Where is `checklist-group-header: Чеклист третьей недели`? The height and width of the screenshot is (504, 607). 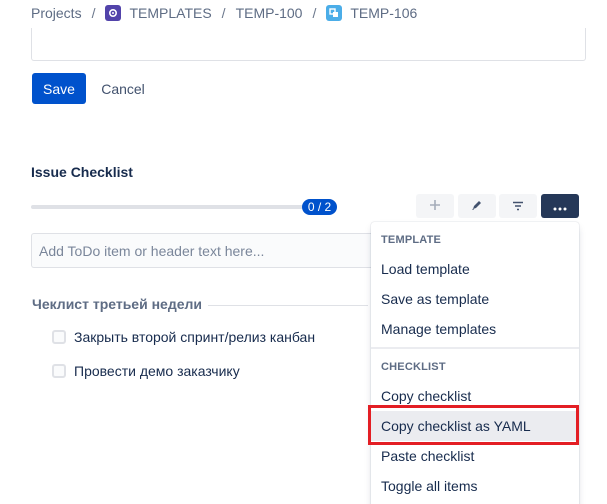
checklist-group-header: Чеклист третьей недели is located at coordinates (117, 304).